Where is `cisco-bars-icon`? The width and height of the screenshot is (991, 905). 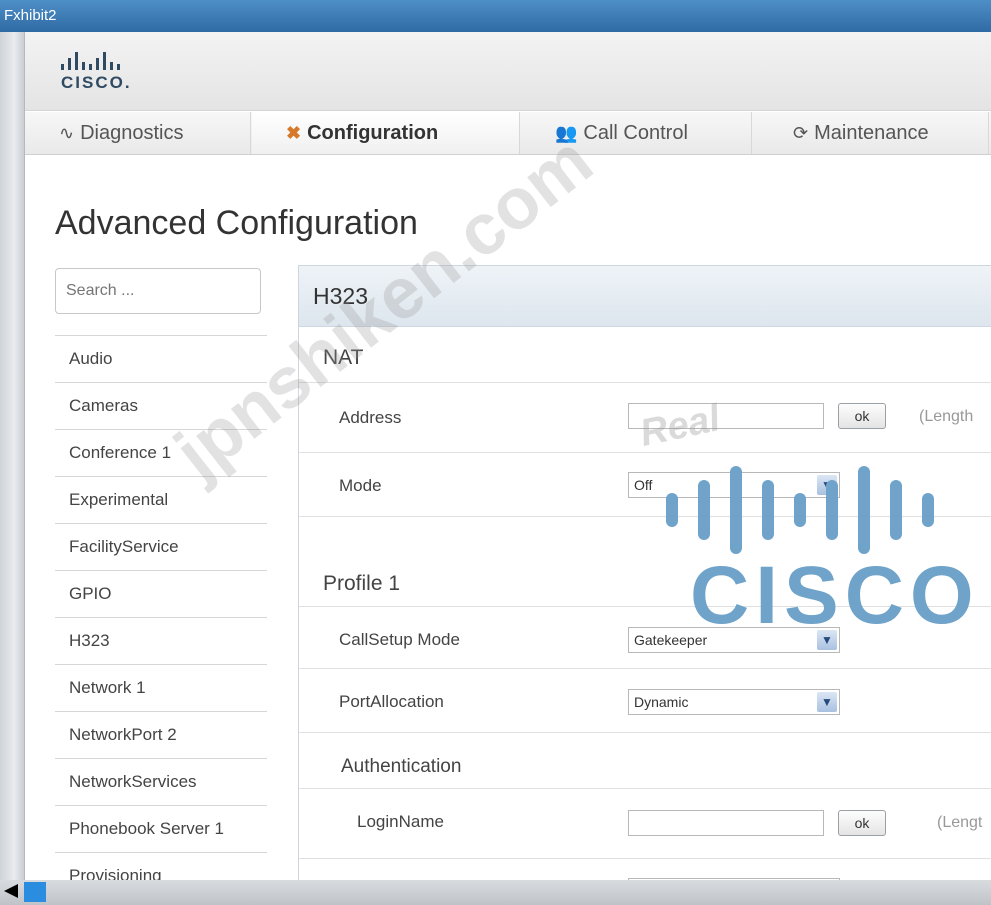 cisco-bars-icon is located at coordinates (815, 510).